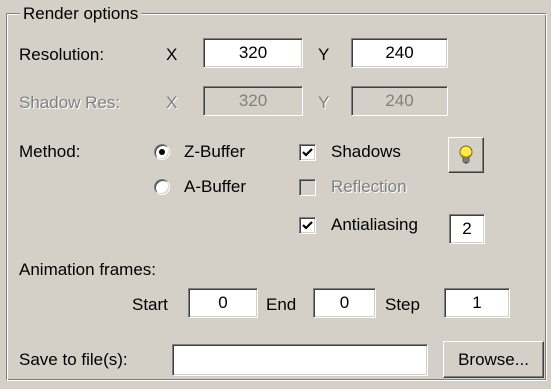  Describe the element at coordinates (300, 360) in the screenshot. I see `save-file-path-input` at that location.